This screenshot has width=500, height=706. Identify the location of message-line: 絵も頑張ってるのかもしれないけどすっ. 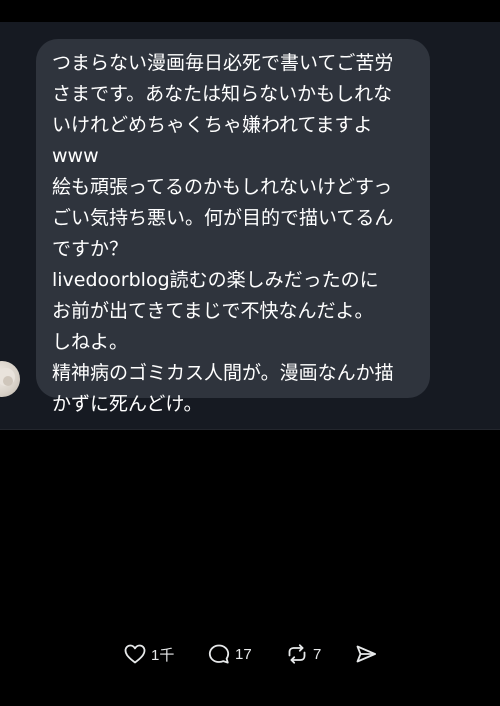
(222, 187).